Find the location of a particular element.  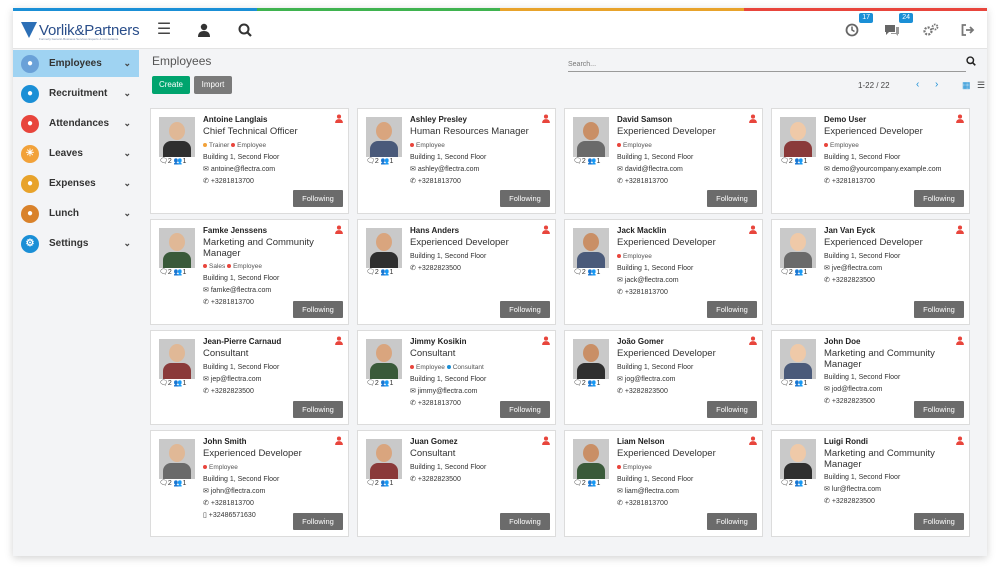

sidebar-item-label: Employees is located at coordinates (75, 63).